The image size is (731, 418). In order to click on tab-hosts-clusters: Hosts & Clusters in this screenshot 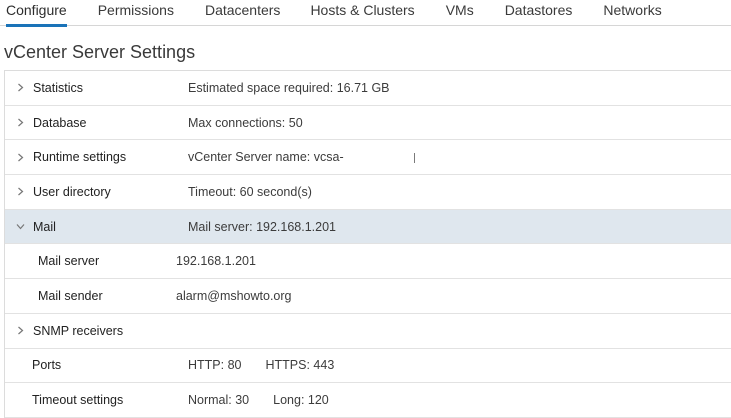, I will do `click(362, 12)`.